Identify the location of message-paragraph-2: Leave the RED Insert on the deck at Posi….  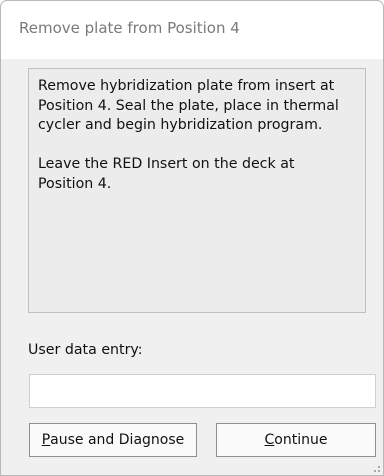
(166, 174).